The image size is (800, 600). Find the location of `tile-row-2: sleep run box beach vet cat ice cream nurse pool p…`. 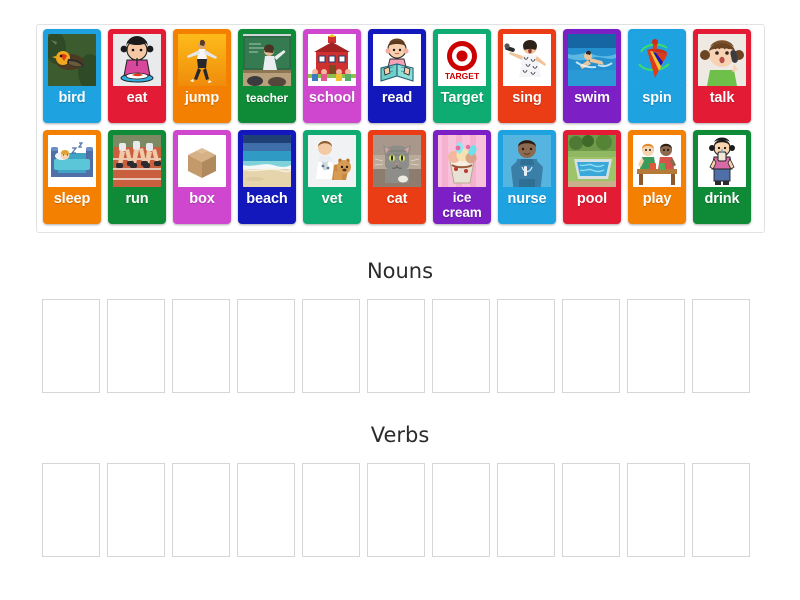

tile-row-2: sleep run box beach vet cat ice cream nurse pool p… is located at coordinates (400, 176).